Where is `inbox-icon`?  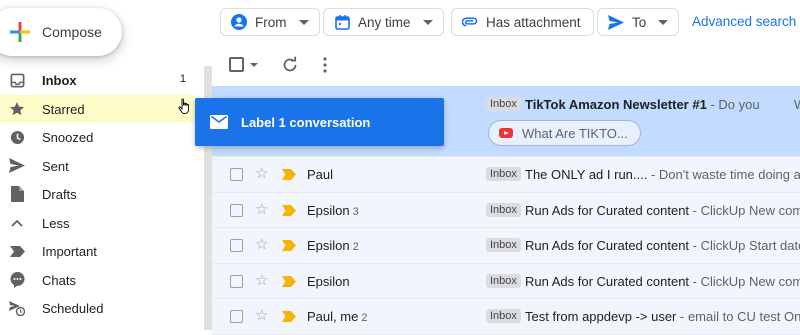
inbox-icon is located at coordinates (17, 80).